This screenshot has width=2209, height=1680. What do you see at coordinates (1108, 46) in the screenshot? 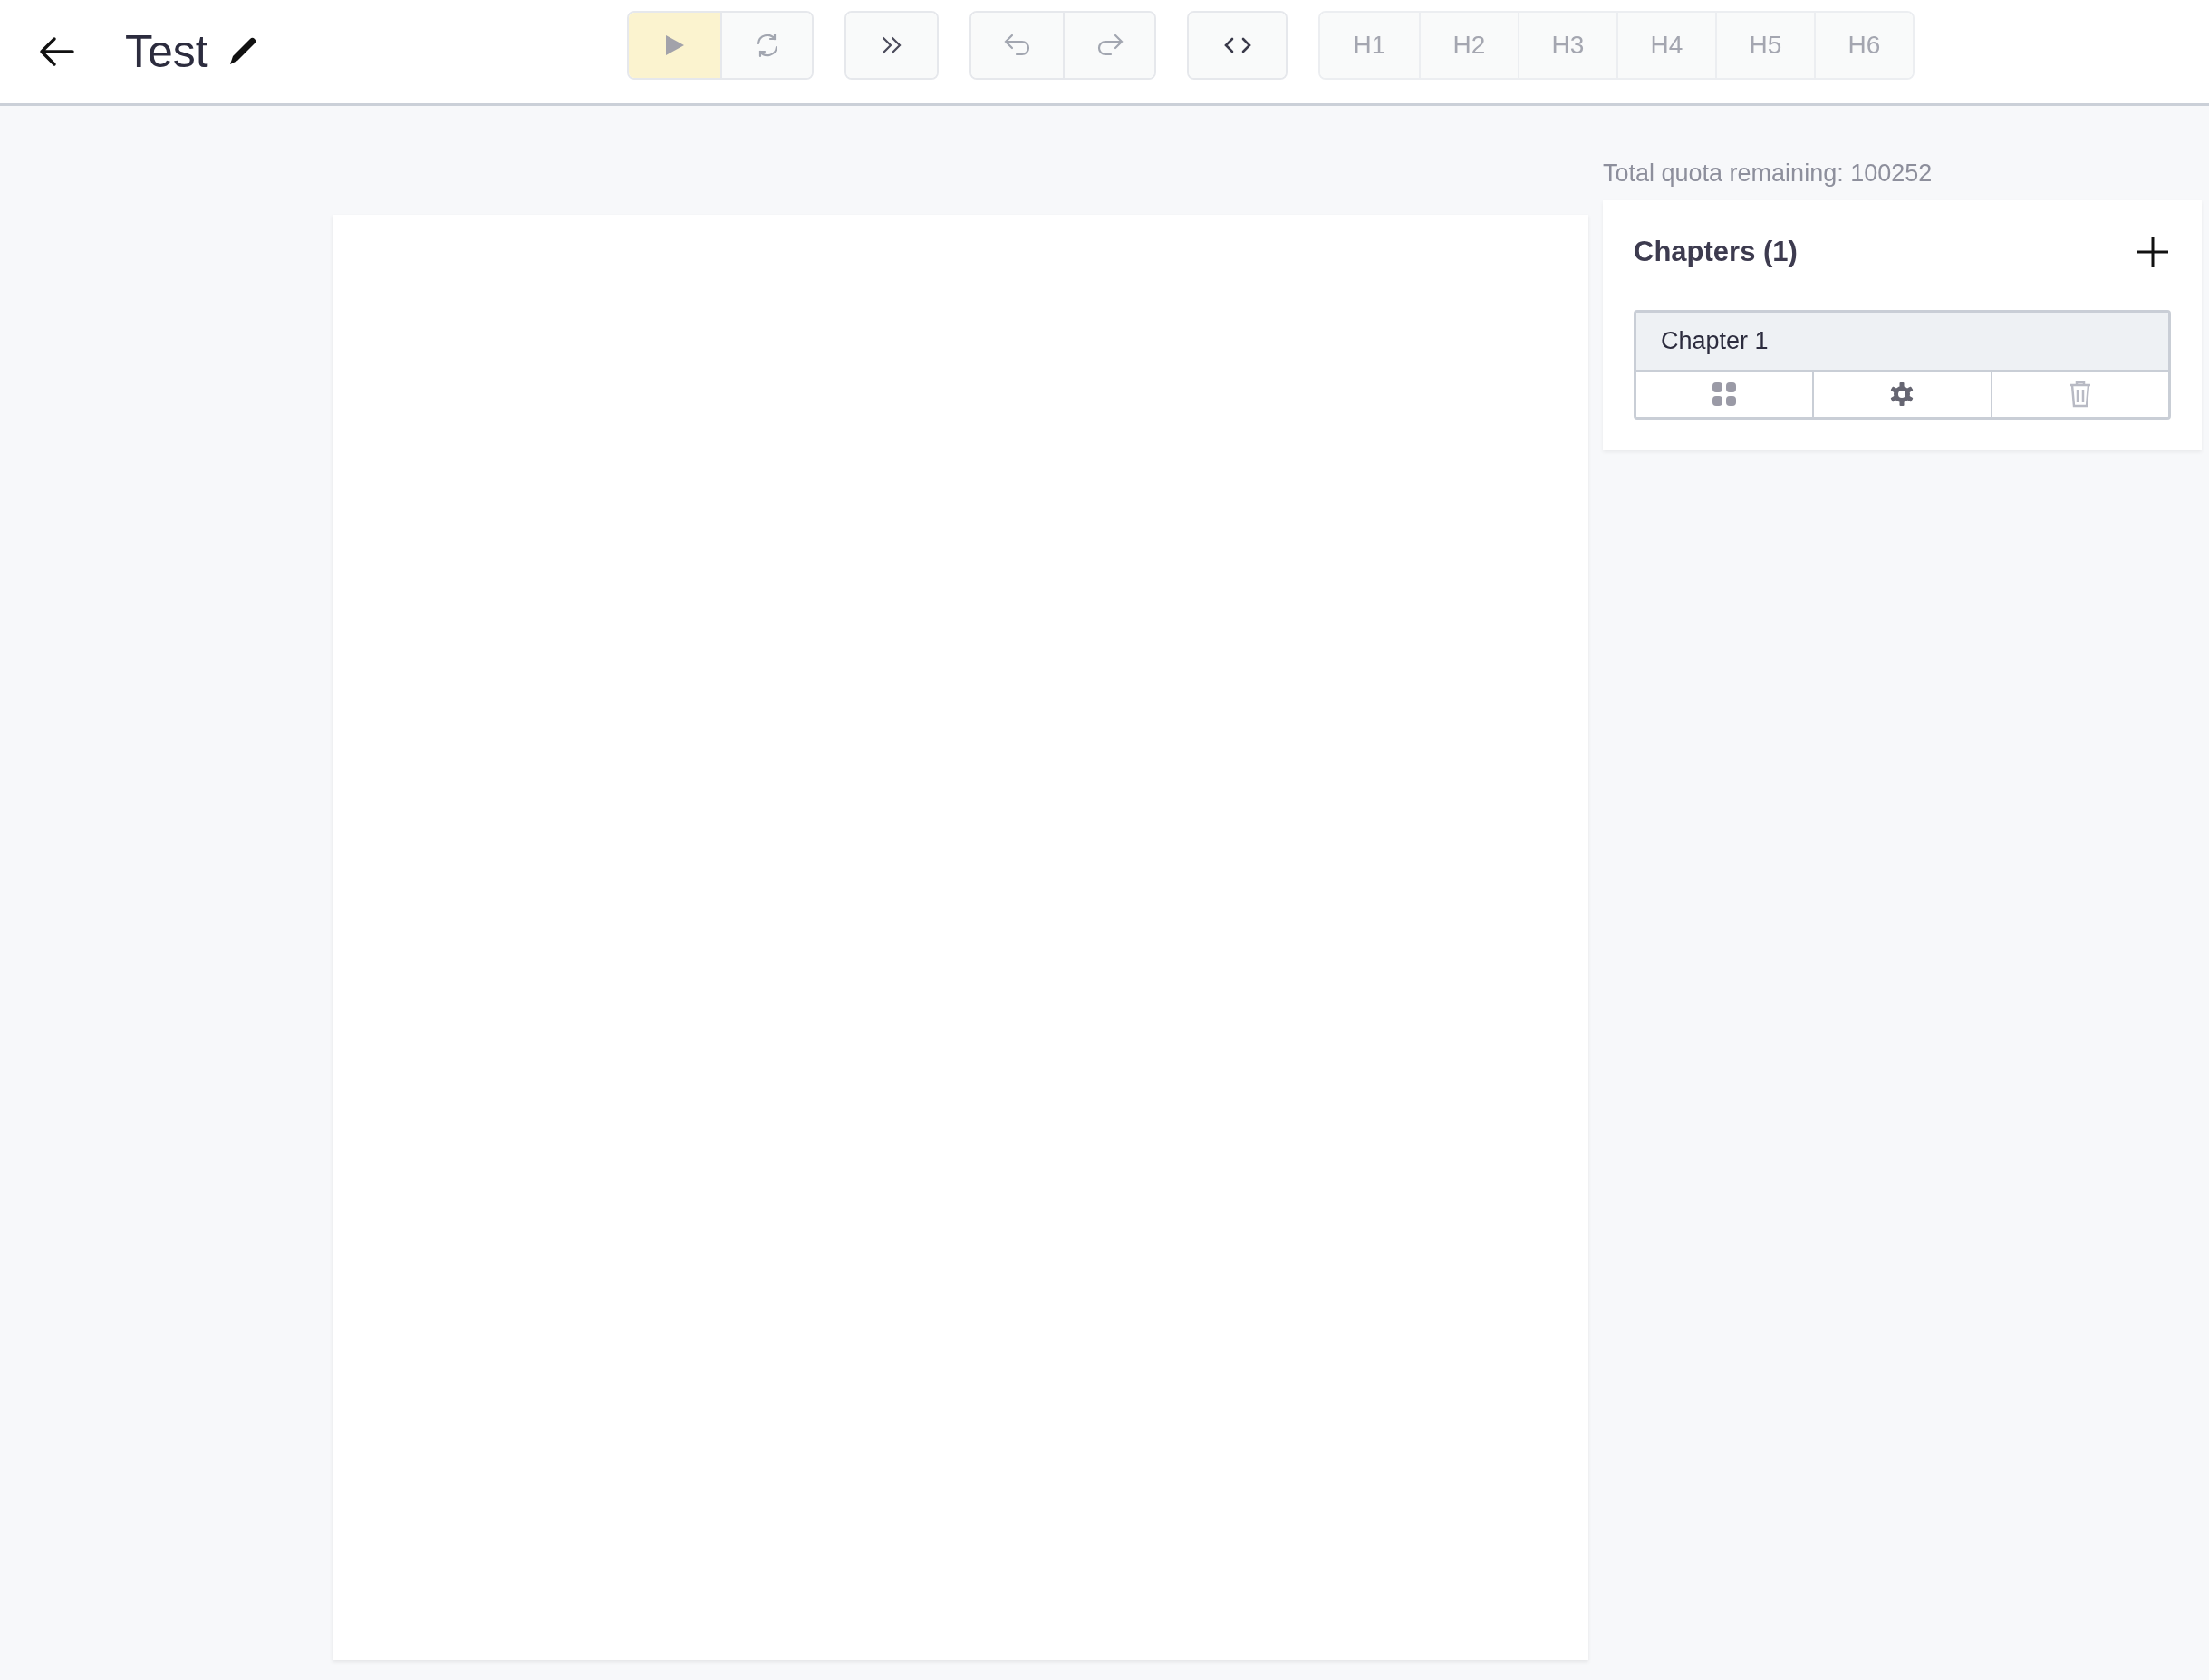
I see `redo-button` at bounding box center [1108, 46].